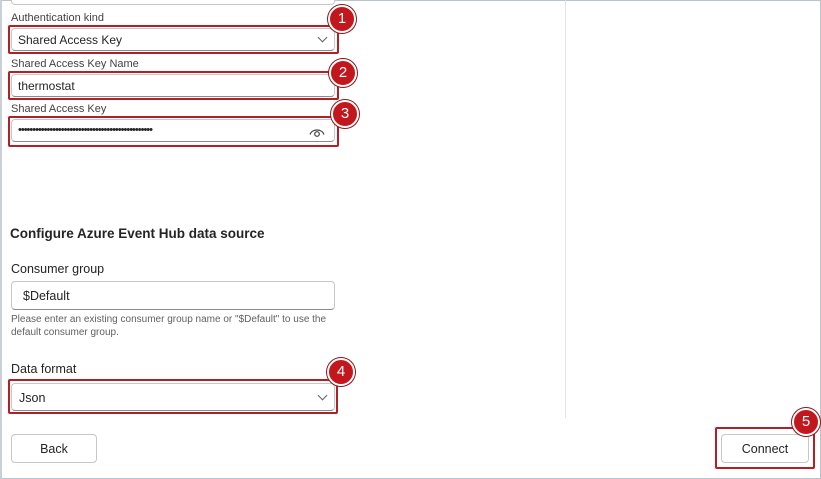  I want to click on callout-badge-3: 3, so click(345, 114).